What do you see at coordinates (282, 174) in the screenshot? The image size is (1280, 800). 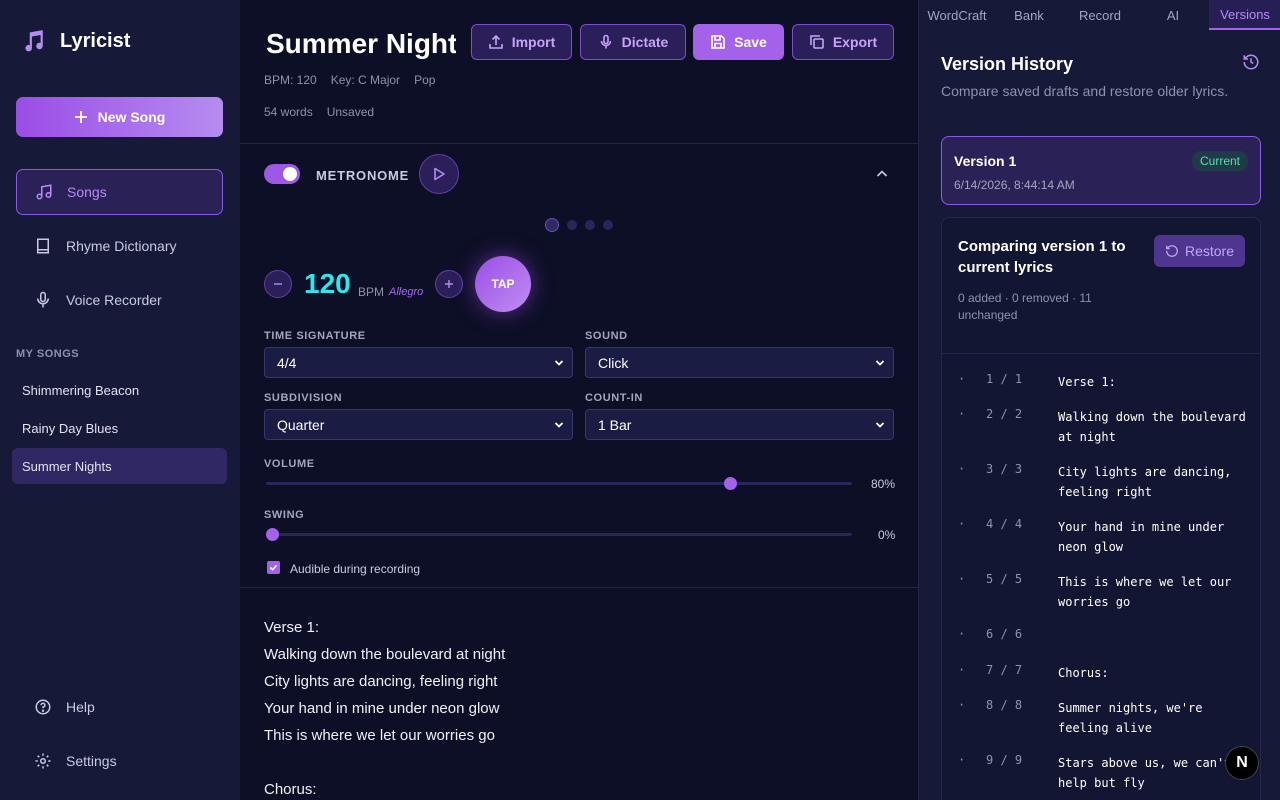 I see `metronome-toggle` at bounding box center [282, 174].